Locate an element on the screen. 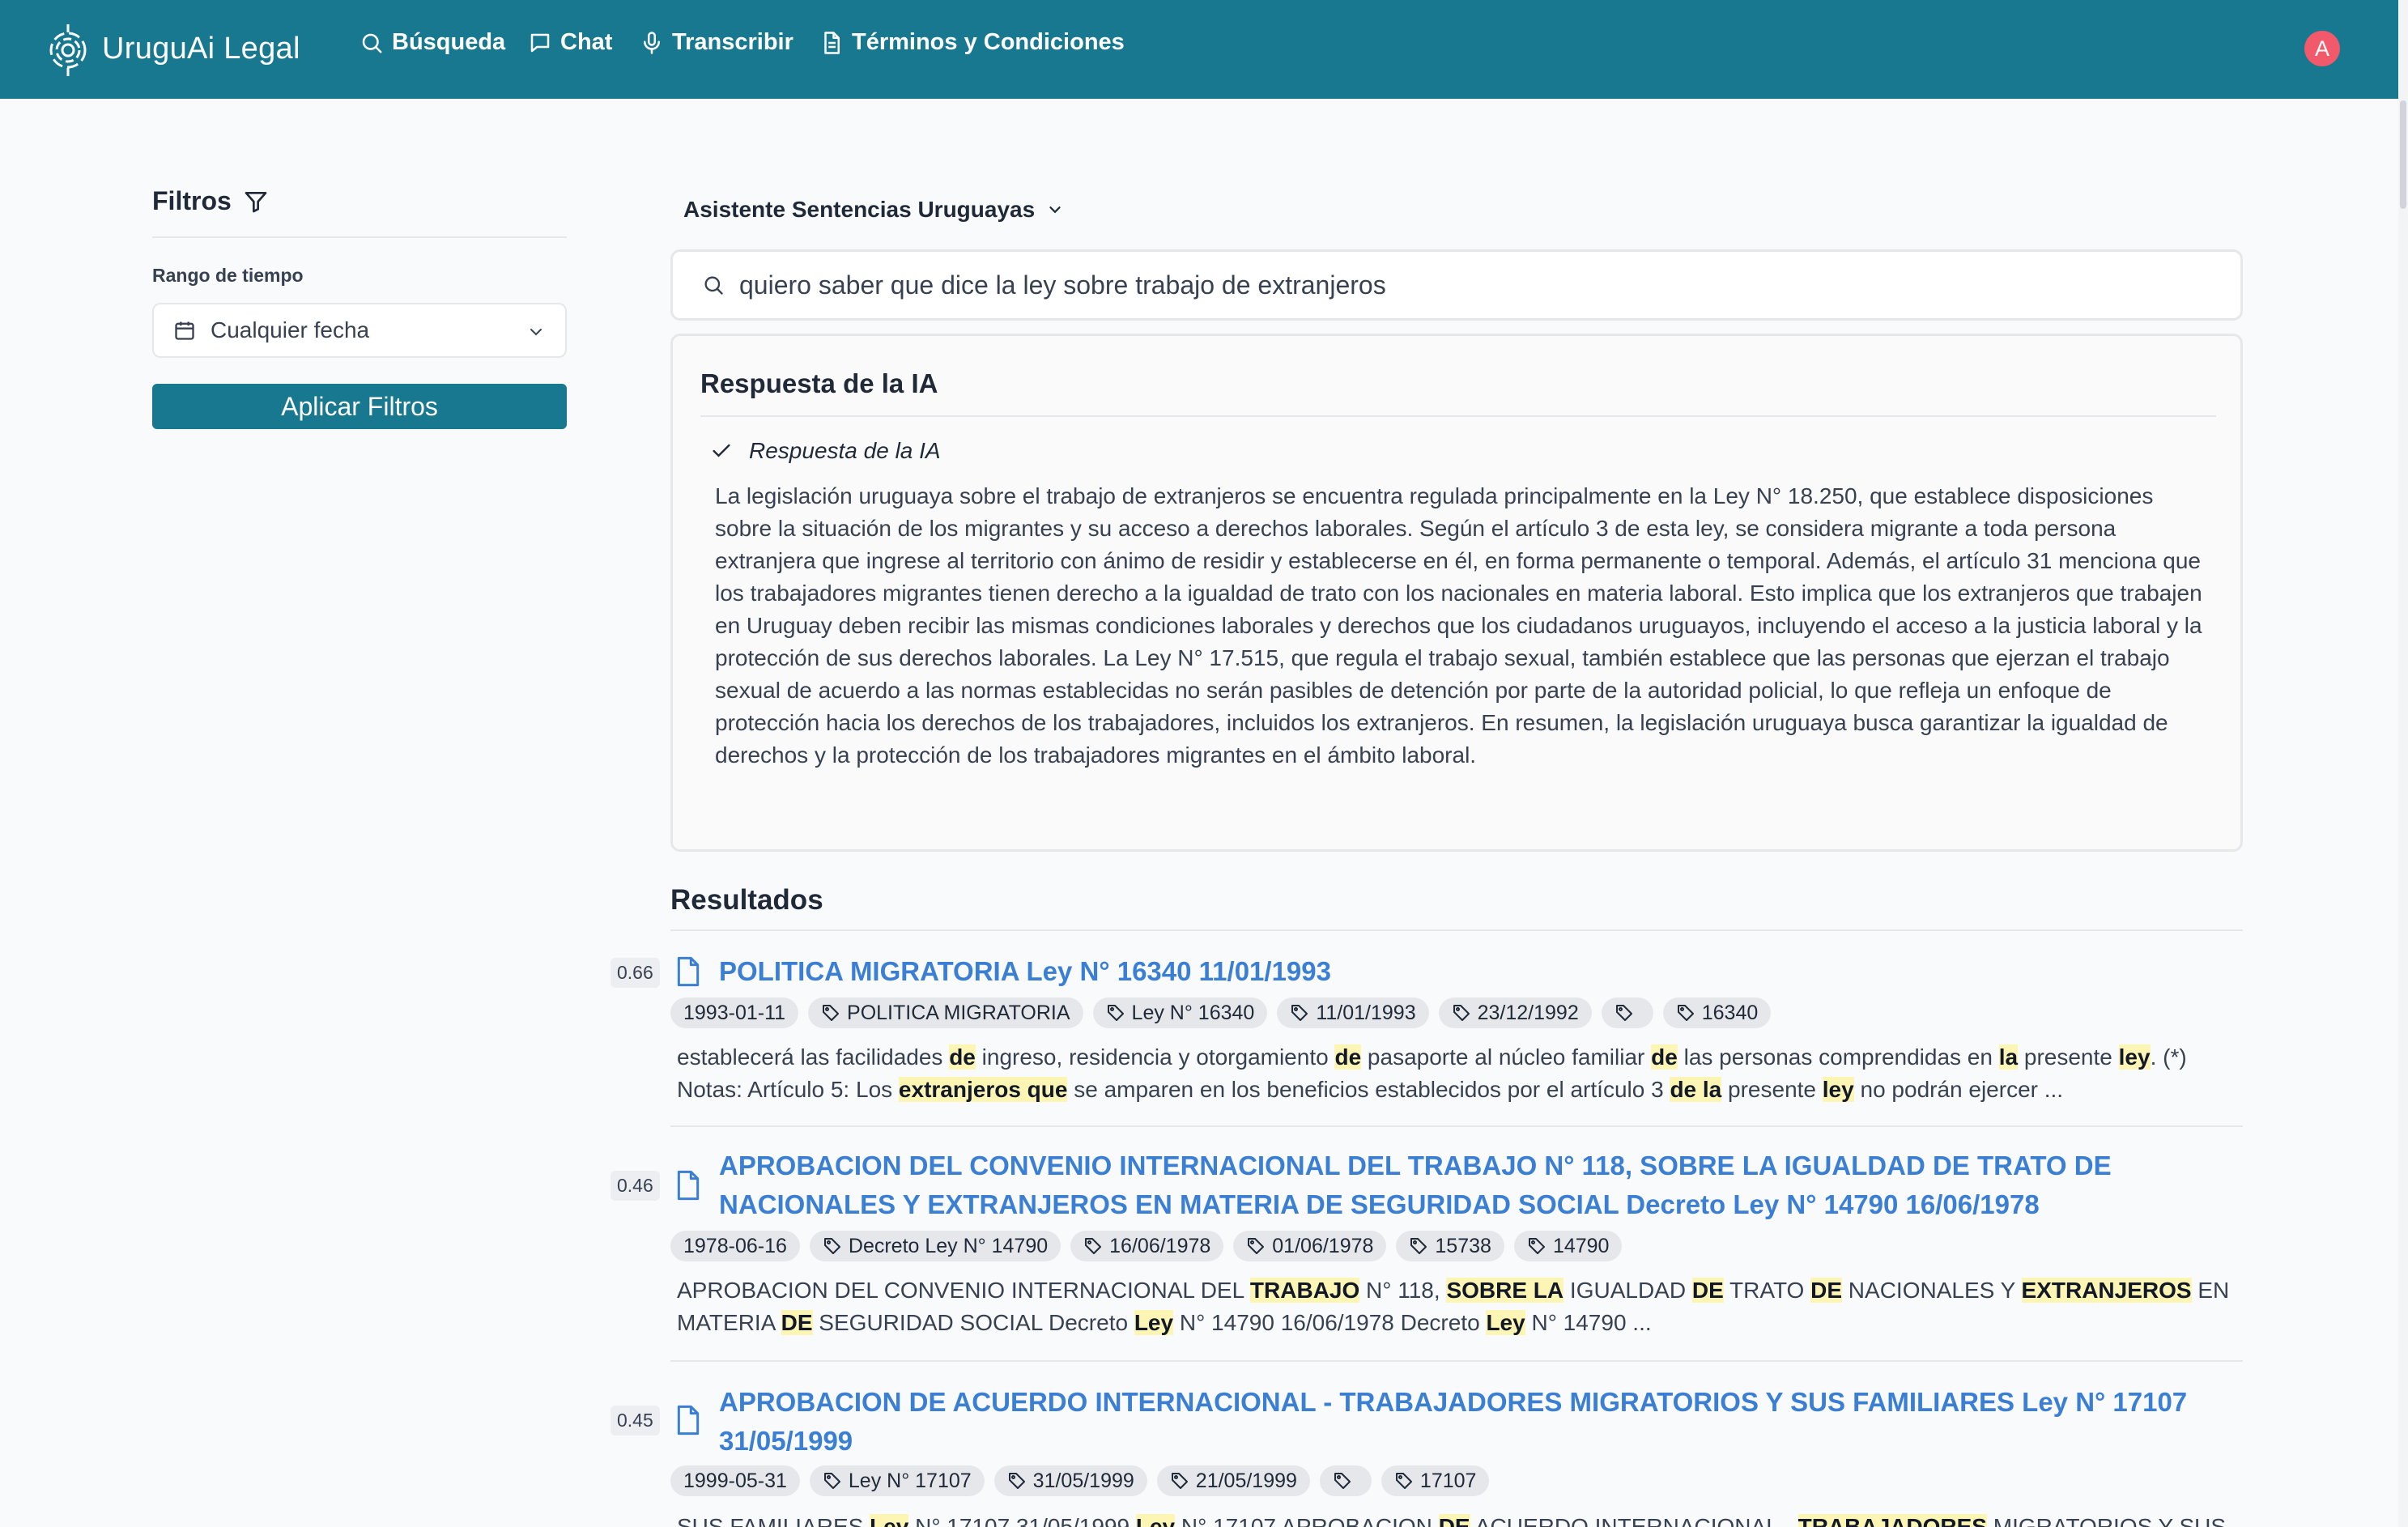 The height and width of the screenshot is (1527, 2408). brand-logo-icon is located at coordinates (68, 50).